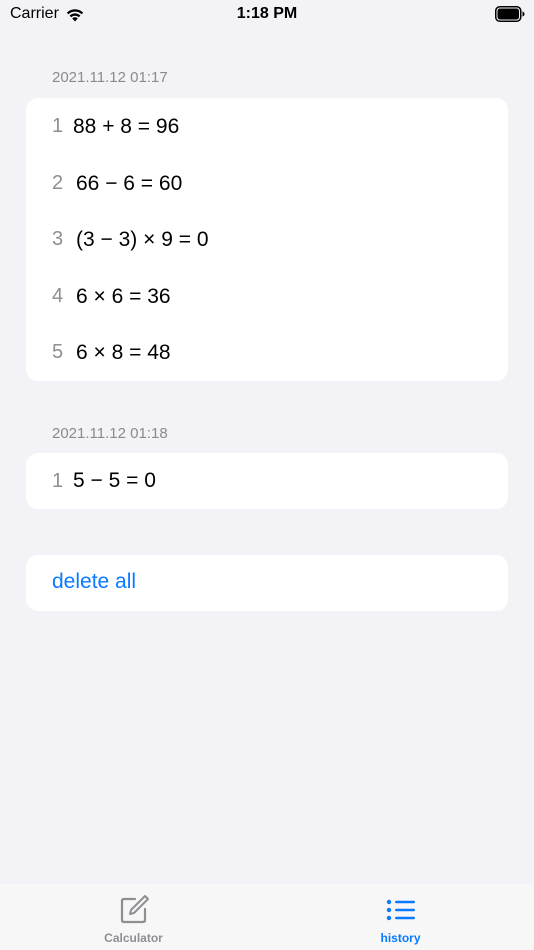 This screenshot has height=950, width=534. What do you see at coordinates (123, 352) in the screenshot?
I see `row-expression: 6 × 8 = 48` at bounding box center [123, 352].